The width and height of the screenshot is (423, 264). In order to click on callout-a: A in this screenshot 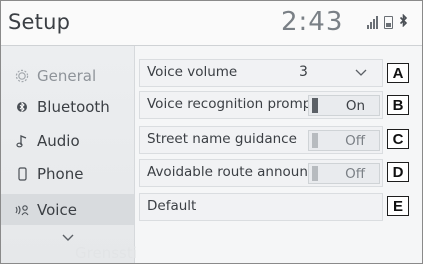, I will do `click(398, 73)`.